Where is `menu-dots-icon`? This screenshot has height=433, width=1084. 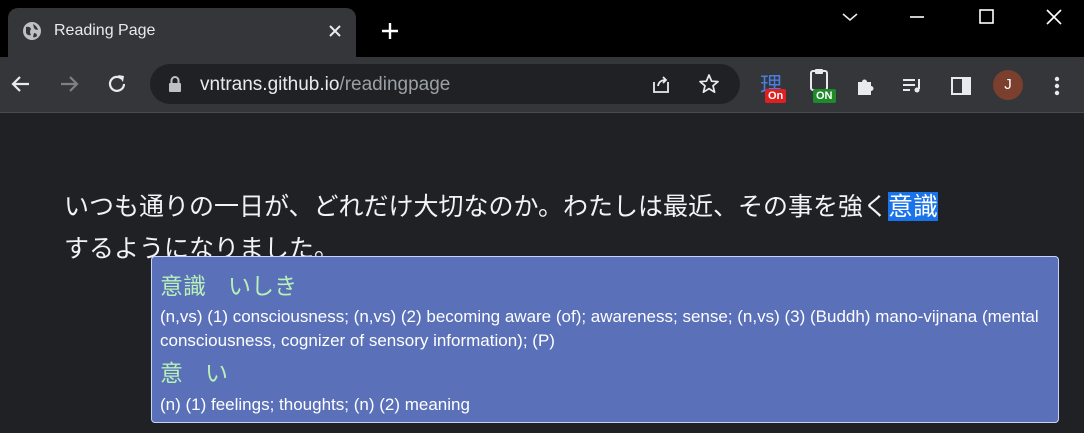
menu-dots-icon is located at coordinates (1057, 86).